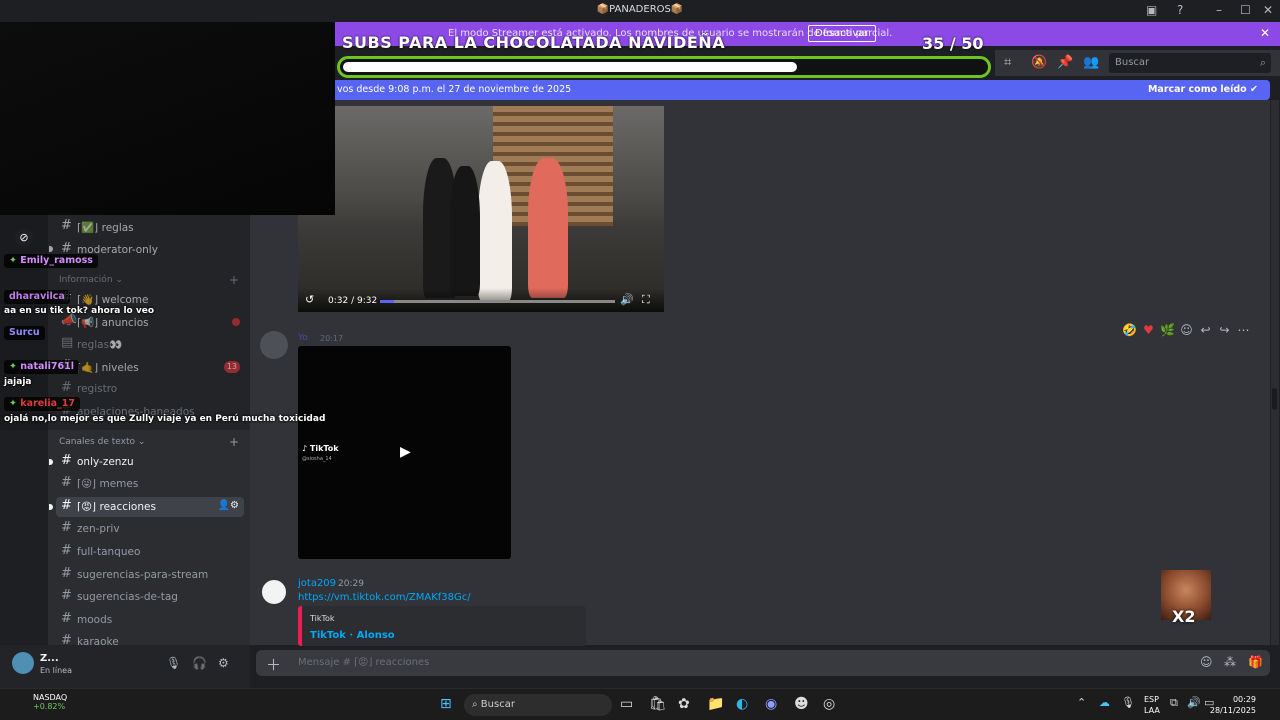 The image size is (1280, 720). I want to click on add-channel-icon: +, so click(234, 442).